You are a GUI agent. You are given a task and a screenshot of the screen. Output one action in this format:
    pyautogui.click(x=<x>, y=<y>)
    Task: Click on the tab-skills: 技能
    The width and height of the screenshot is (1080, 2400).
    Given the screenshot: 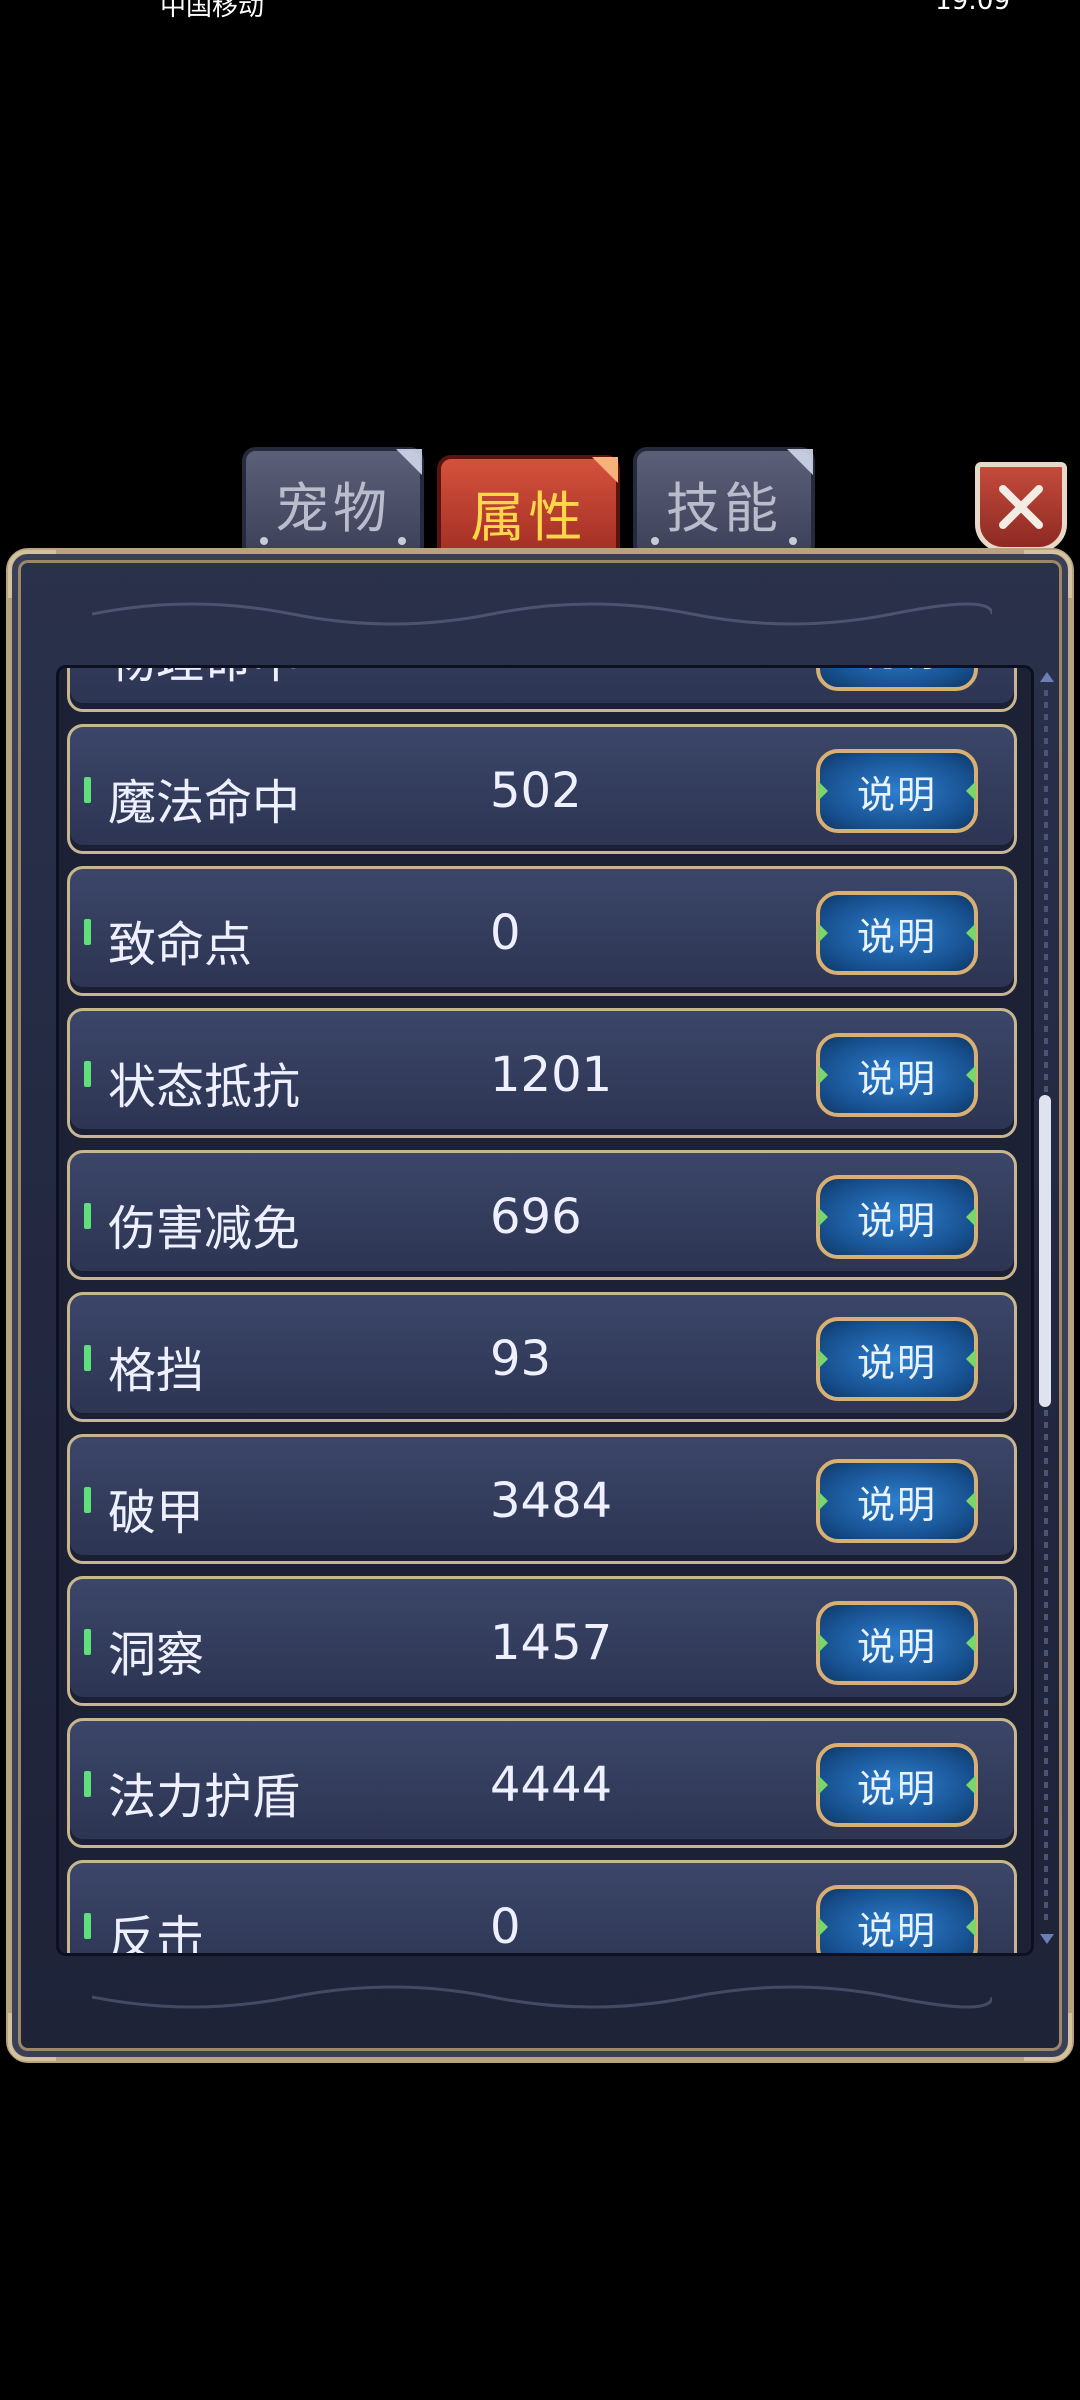 What is the action you would take?
    pyautogui.click(x=724, y=503)
    